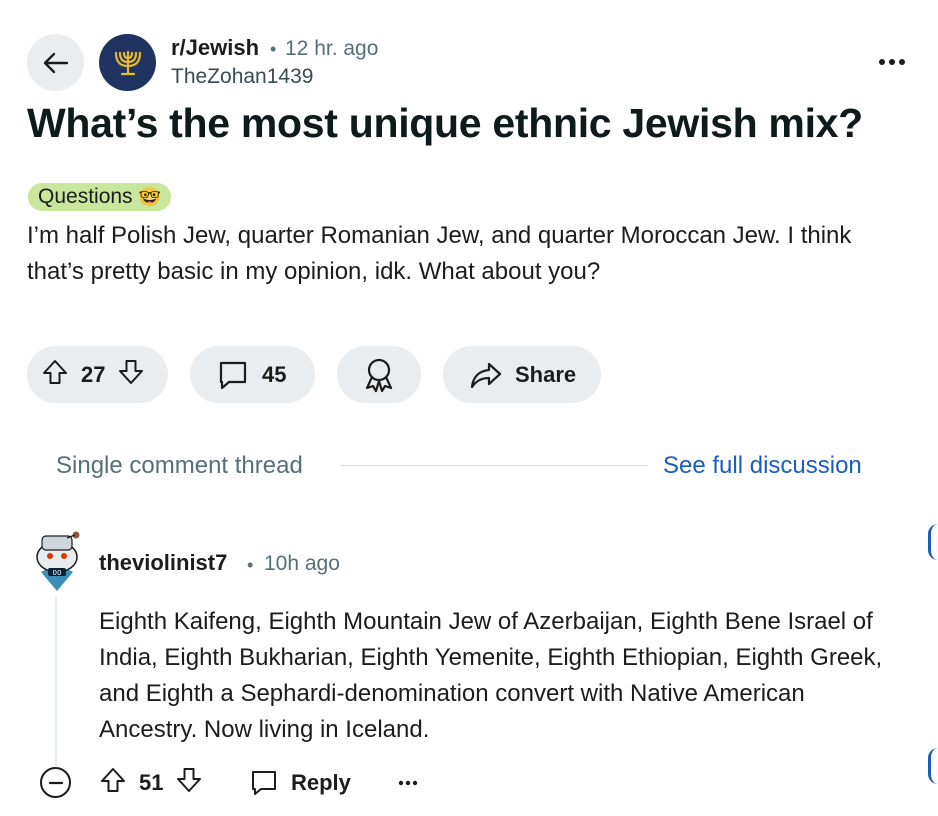 This screenshot has width=938, height=816. I want to click on post-vote-pill: 27, so click(97, 374).